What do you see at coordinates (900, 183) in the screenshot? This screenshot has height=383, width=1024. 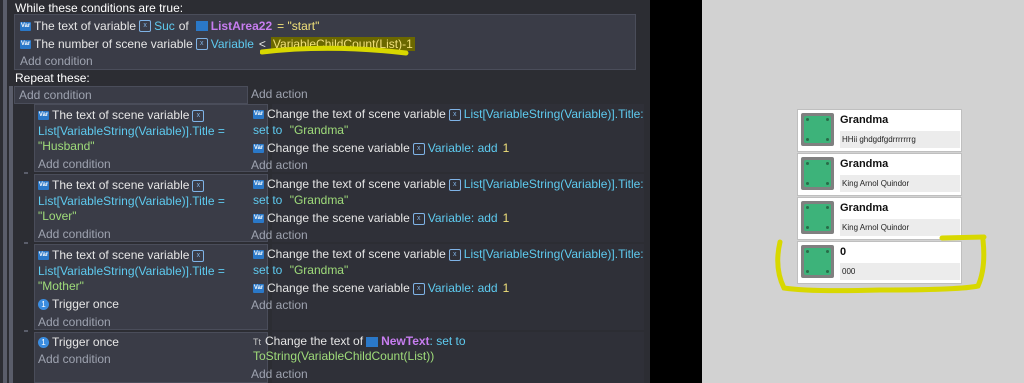 I see `card-subtitle: King Arnol Quindor` at bounding box center [900, 183].